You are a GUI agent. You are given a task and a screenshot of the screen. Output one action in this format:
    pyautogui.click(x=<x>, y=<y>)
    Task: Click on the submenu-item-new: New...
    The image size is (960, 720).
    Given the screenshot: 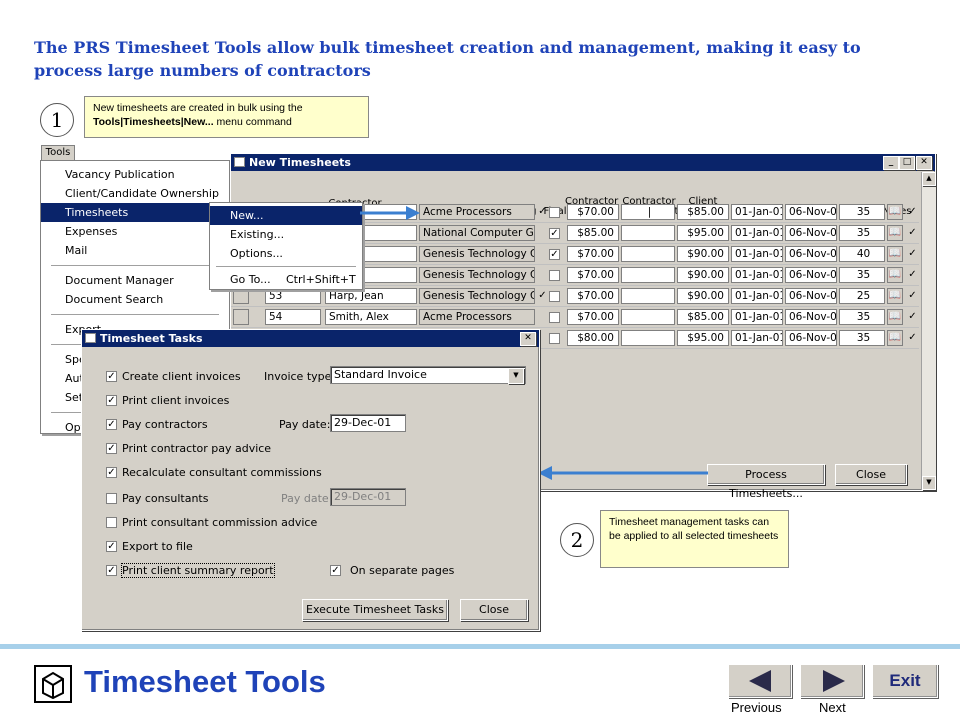 What is the action you would take?
    pyautogui.click(x=286, y=215)
    